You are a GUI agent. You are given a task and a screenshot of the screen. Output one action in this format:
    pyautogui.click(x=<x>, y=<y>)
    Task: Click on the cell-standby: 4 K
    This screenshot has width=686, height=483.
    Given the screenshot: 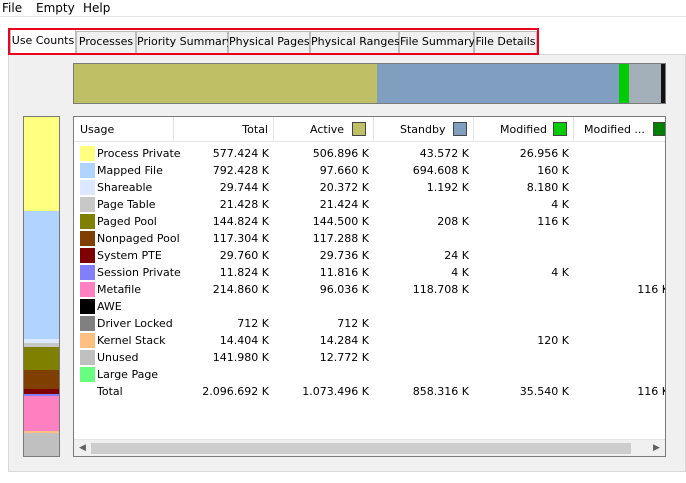 What is the action you would take?
    pyautogui.click(x=460, y=272)
    